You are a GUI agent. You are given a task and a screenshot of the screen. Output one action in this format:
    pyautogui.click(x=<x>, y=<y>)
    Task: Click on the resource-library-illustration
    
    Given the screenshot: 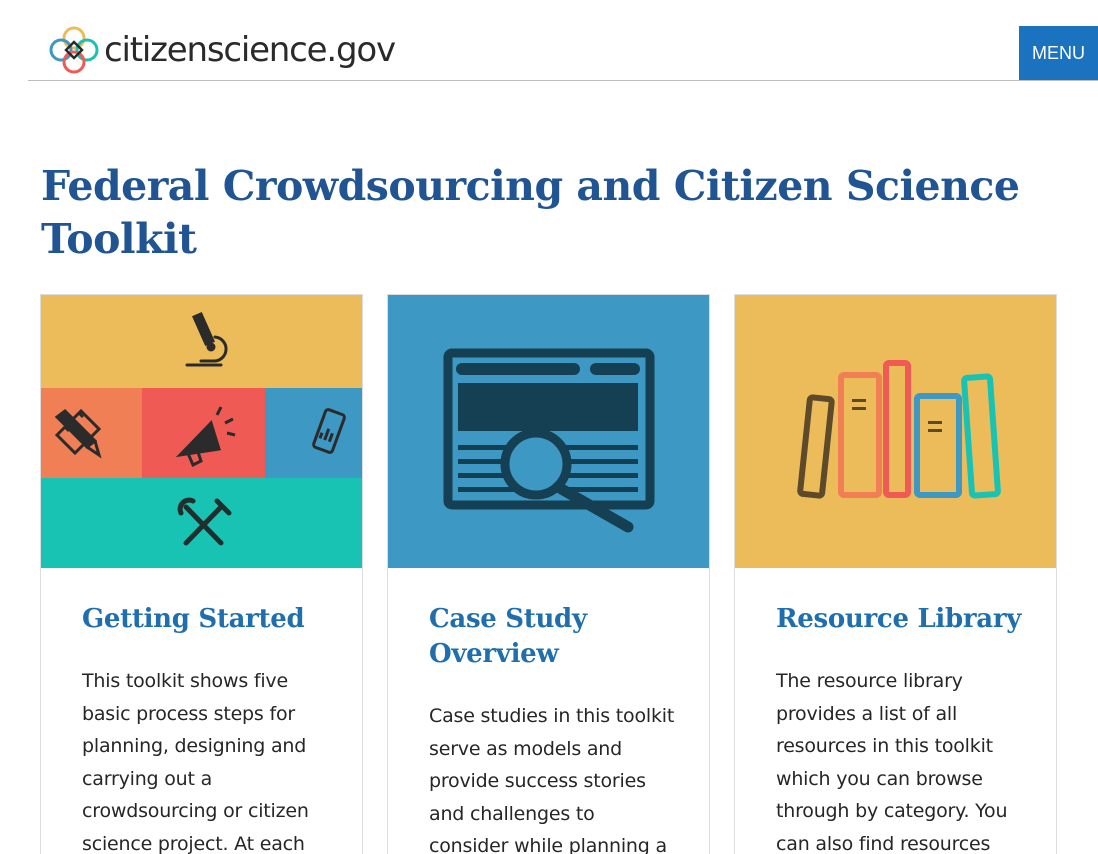 What is the action you would take?
    pyautogui.click(x=895, y=431)
    